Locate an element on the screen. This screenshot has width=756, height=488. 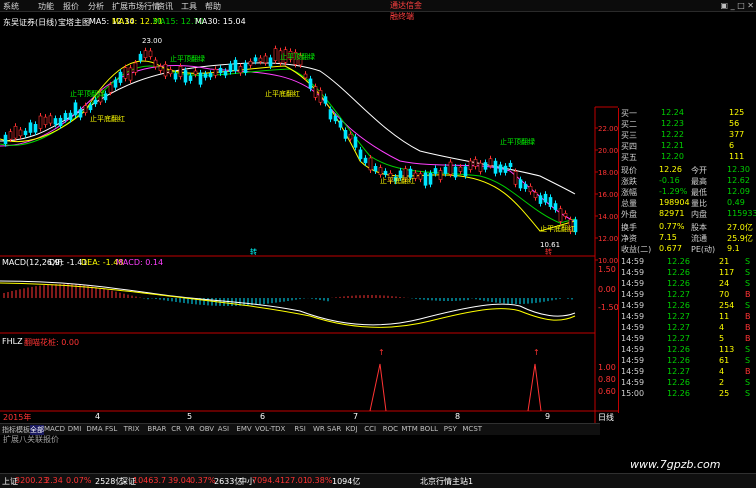
tick-row: 14:59 12.27 5 B is located at coordinates (687, 339).